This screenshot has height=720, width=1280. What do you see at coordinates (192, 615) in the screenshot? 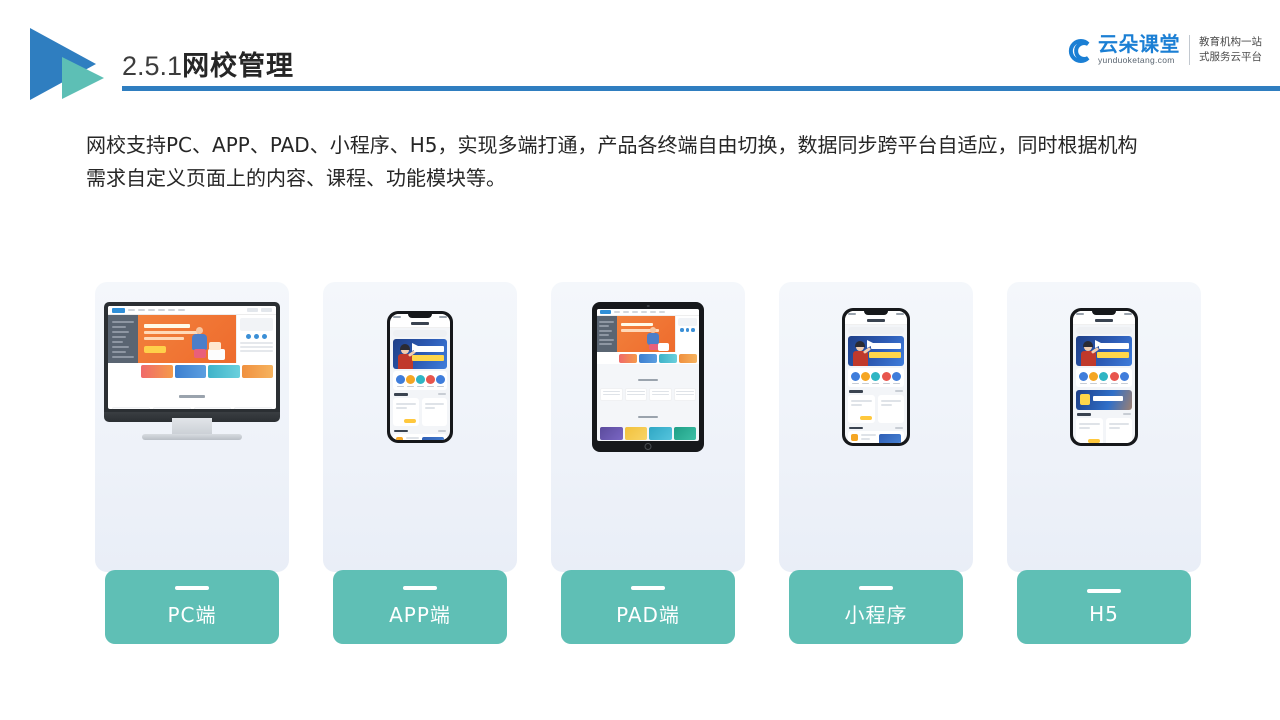
I see `platform-label: PC端` at bounding box center [192, 615].